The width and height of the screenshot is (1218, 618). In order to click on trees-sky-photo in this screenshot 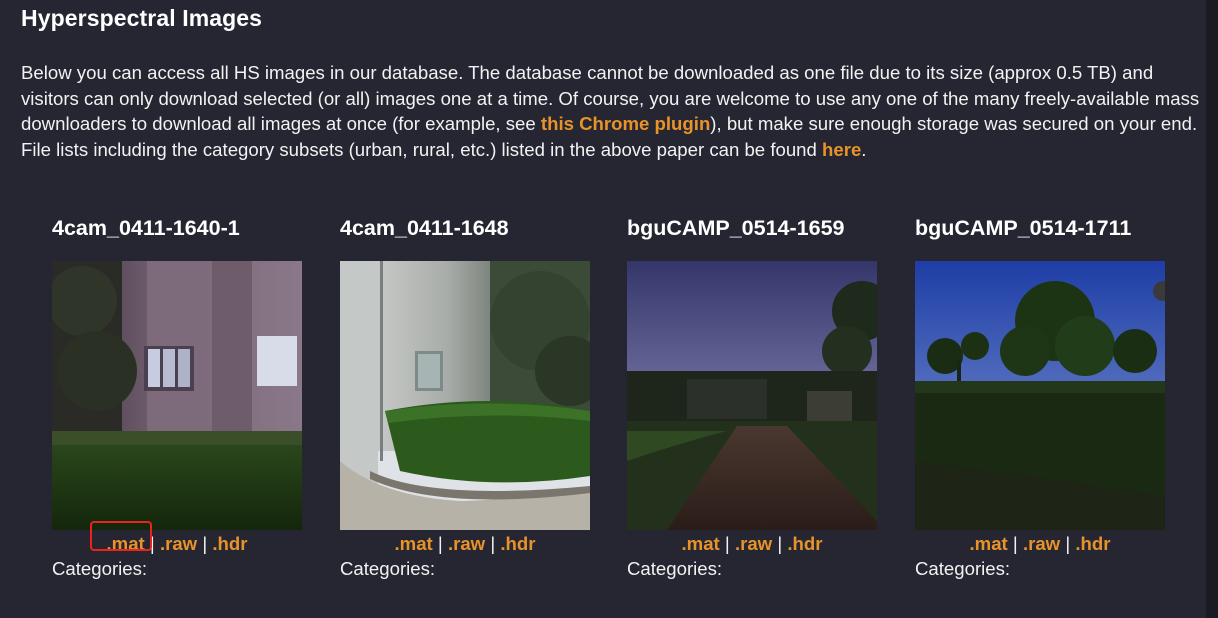, I will do `click(1040, 395)`.